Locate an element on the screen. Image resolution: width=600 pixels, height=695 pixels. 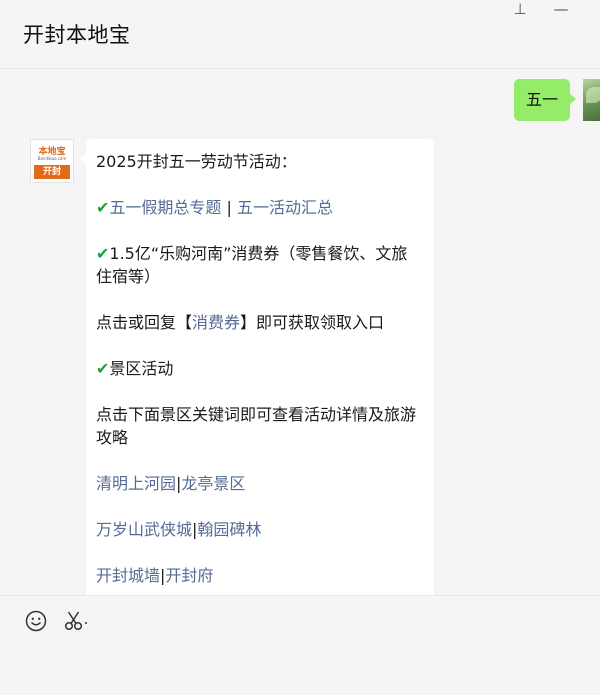
link-coupons: 消费券 is located at coordinates (216, 322).